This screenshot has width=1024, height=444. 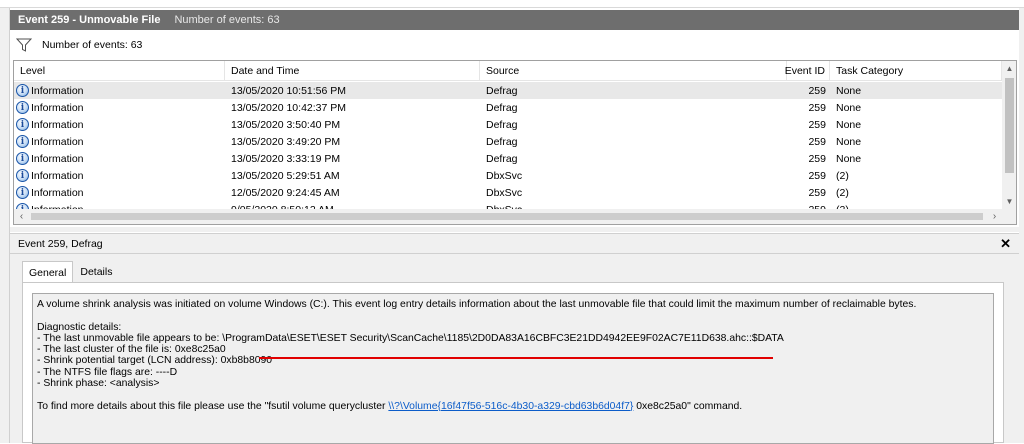 I want to click on scrollbar-corner, so click(x=1009, y=216).